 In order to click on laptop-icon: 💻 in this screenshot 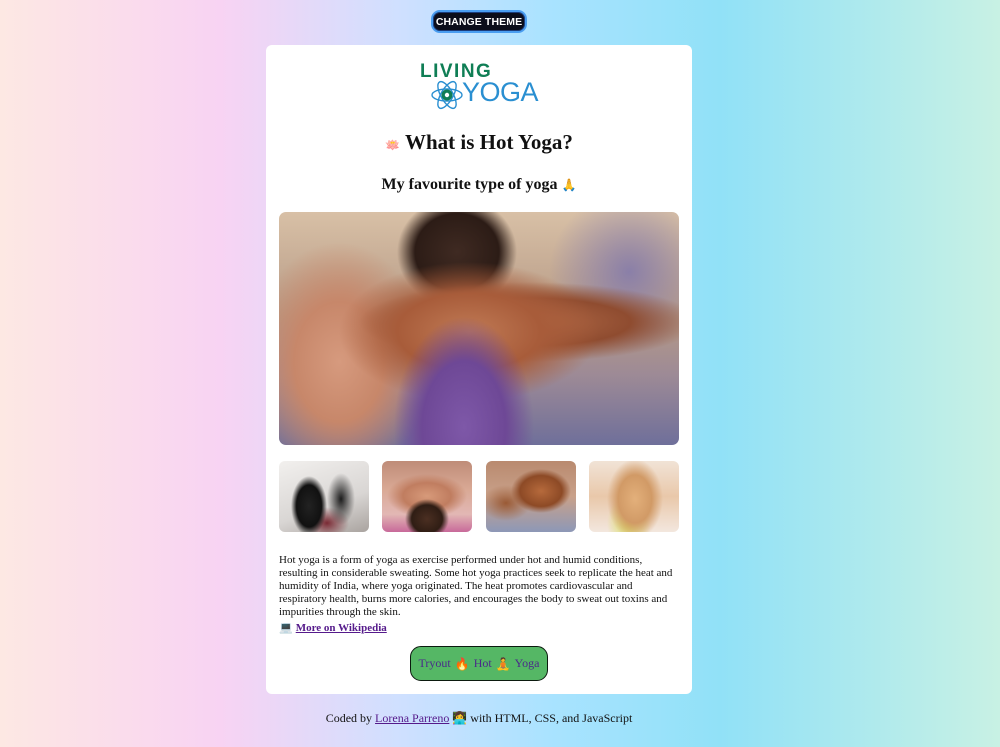, I will do `click(286, 627)`.